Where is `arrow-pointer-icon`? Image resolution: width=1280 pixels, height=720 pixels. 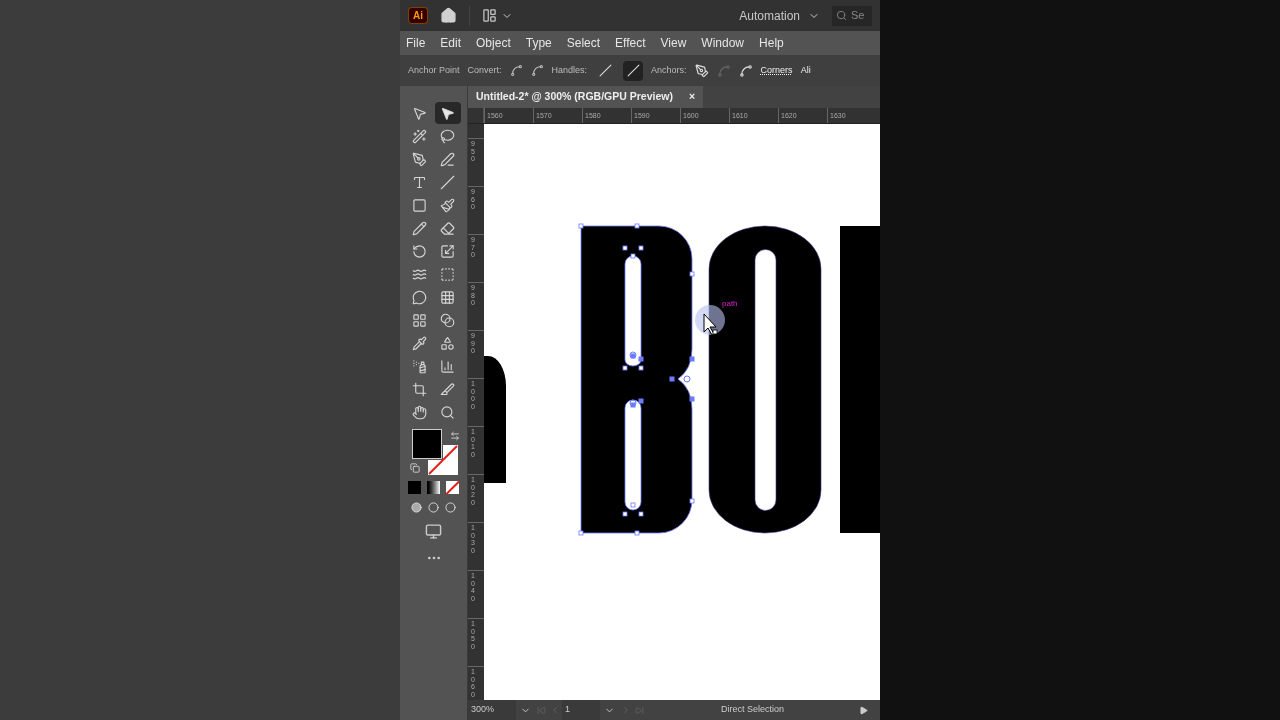 arrow-pointer-icon is located at coordinates (419, 113).